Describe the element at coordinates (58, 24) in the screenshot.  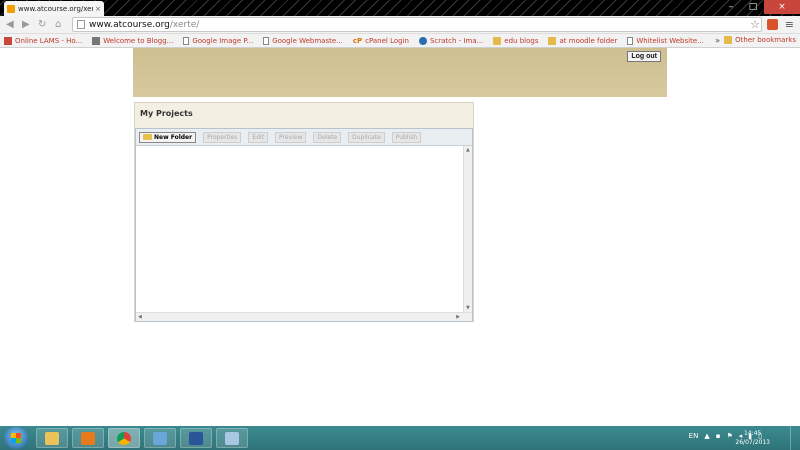
I see `home-icon: ⌂` at that location.